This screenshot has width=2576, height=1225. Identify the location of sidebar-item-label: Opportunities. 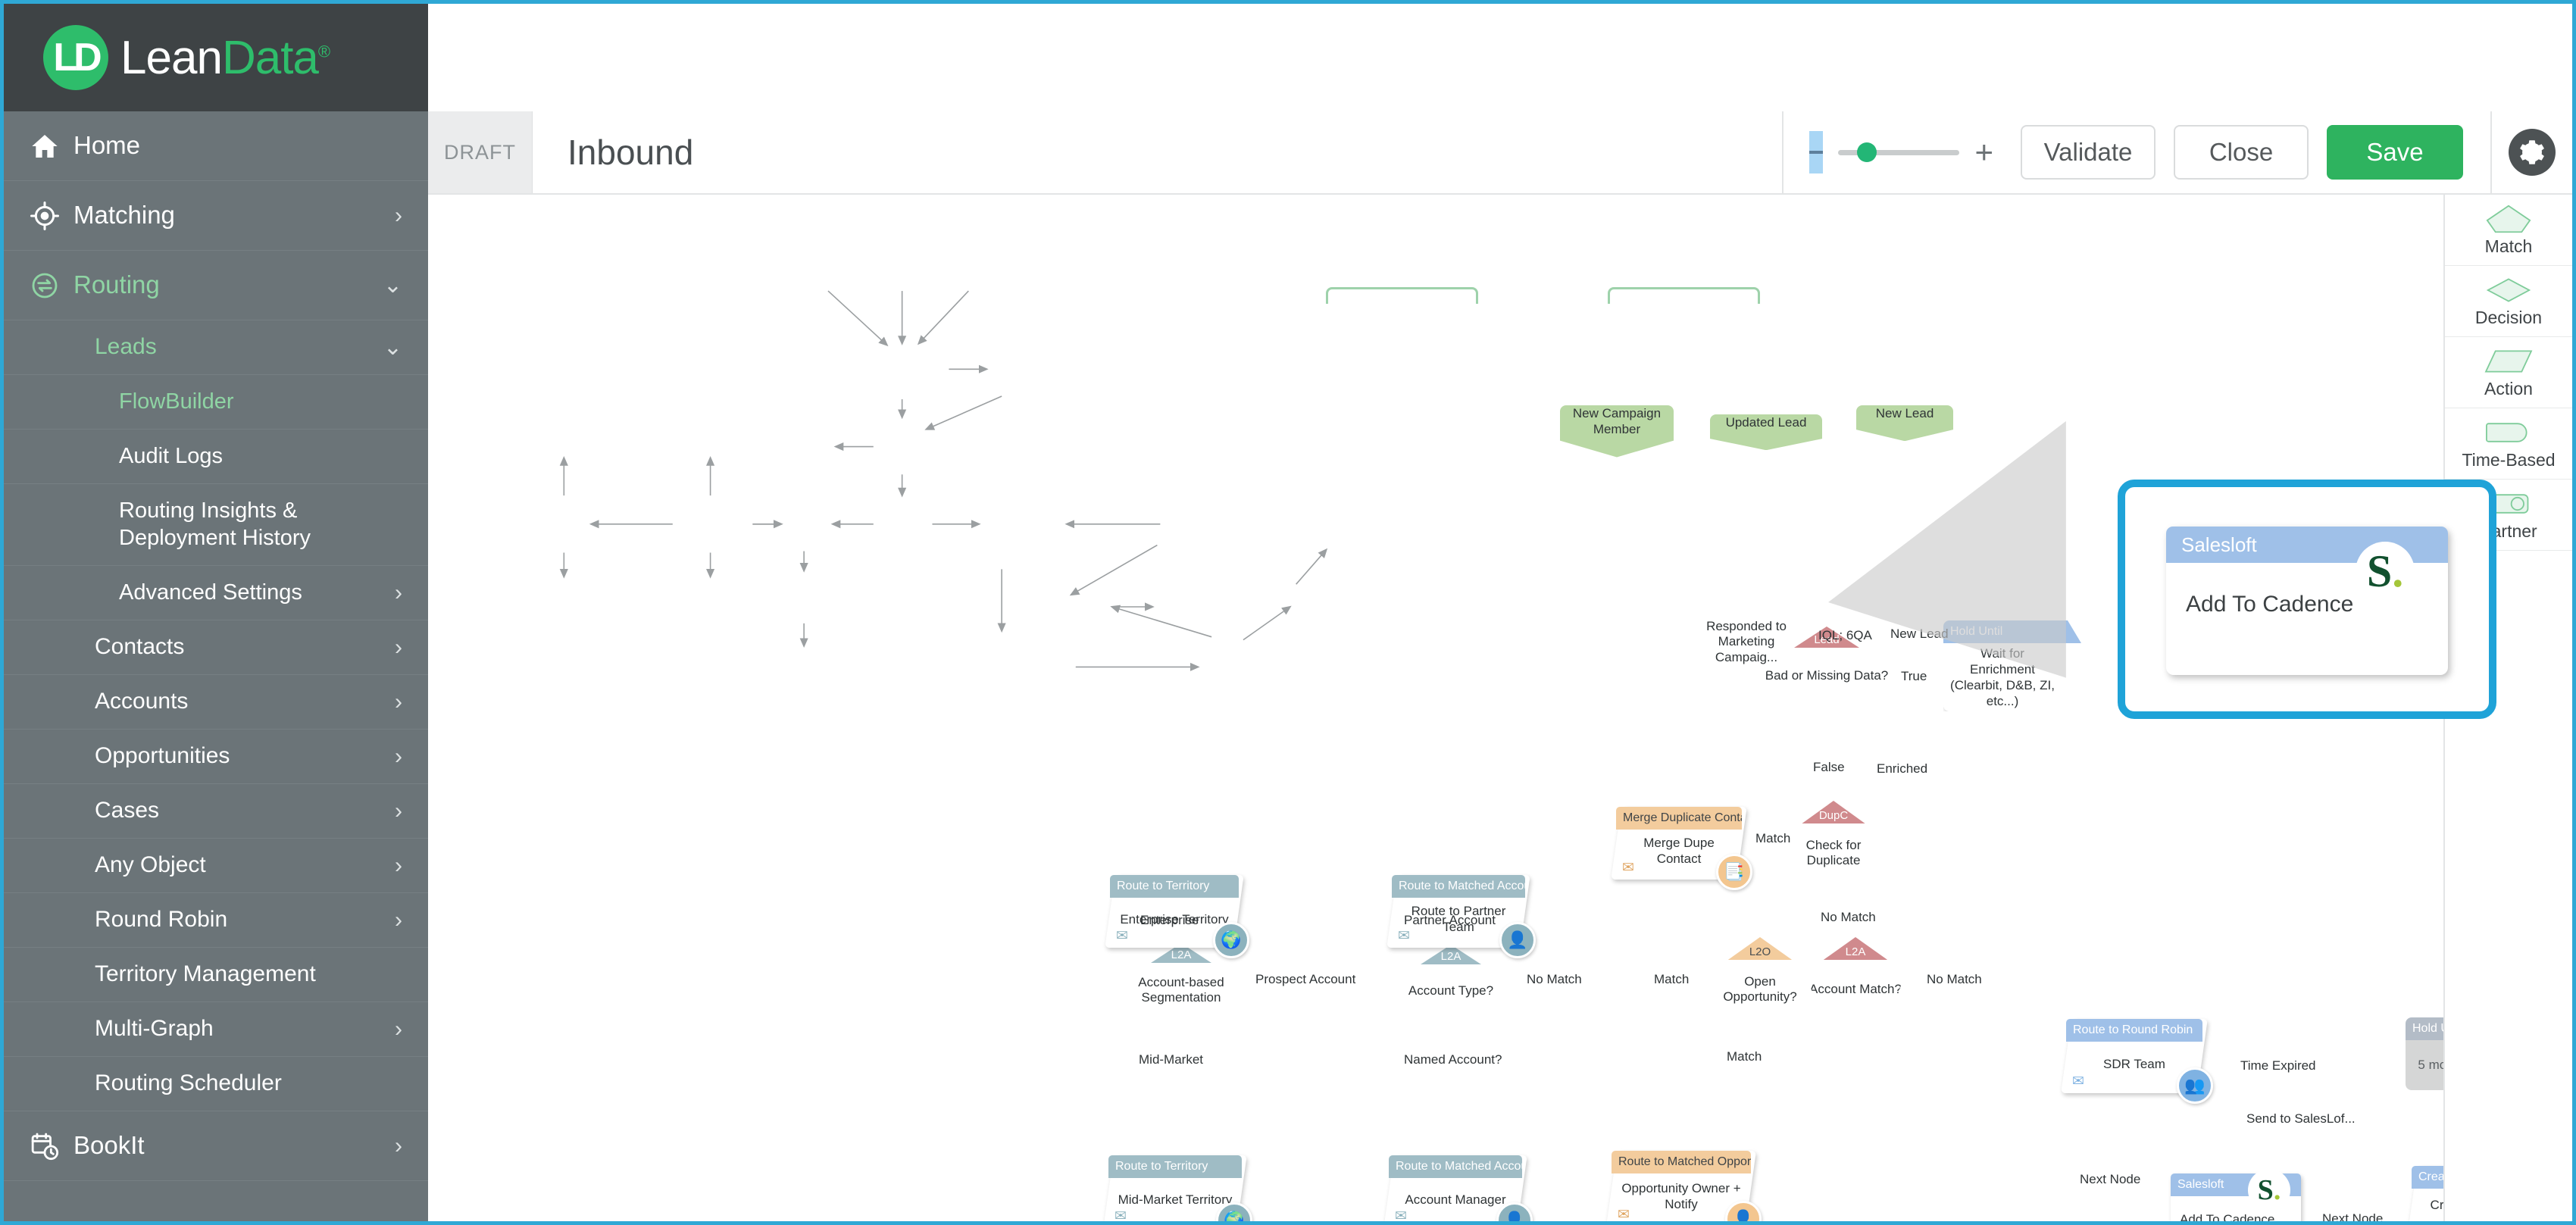
(162, 756).